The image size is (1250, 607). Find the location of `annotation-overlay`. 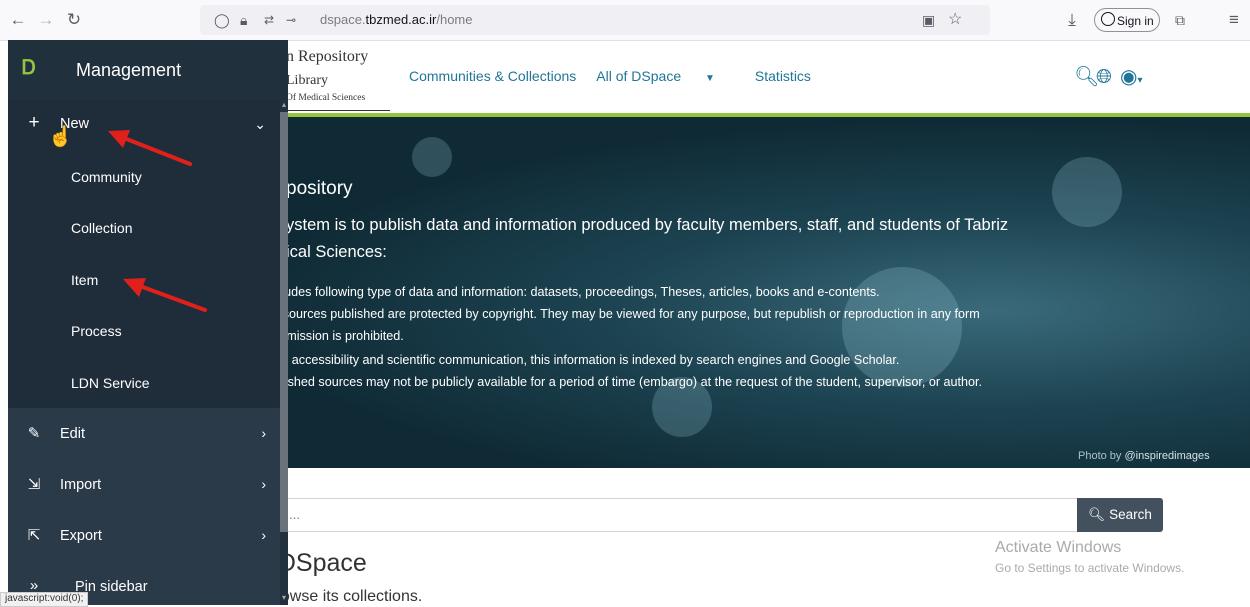

annotation-overlay is located at coordinates (157, 221).